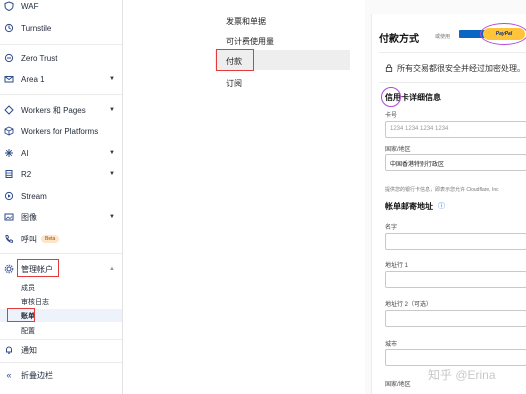 This screenshot has height=394, width=526. Describe the element at coordinates (61, 28) in the screenshot. I see `sidebar-item-turnstile: Turnstile` at that location.